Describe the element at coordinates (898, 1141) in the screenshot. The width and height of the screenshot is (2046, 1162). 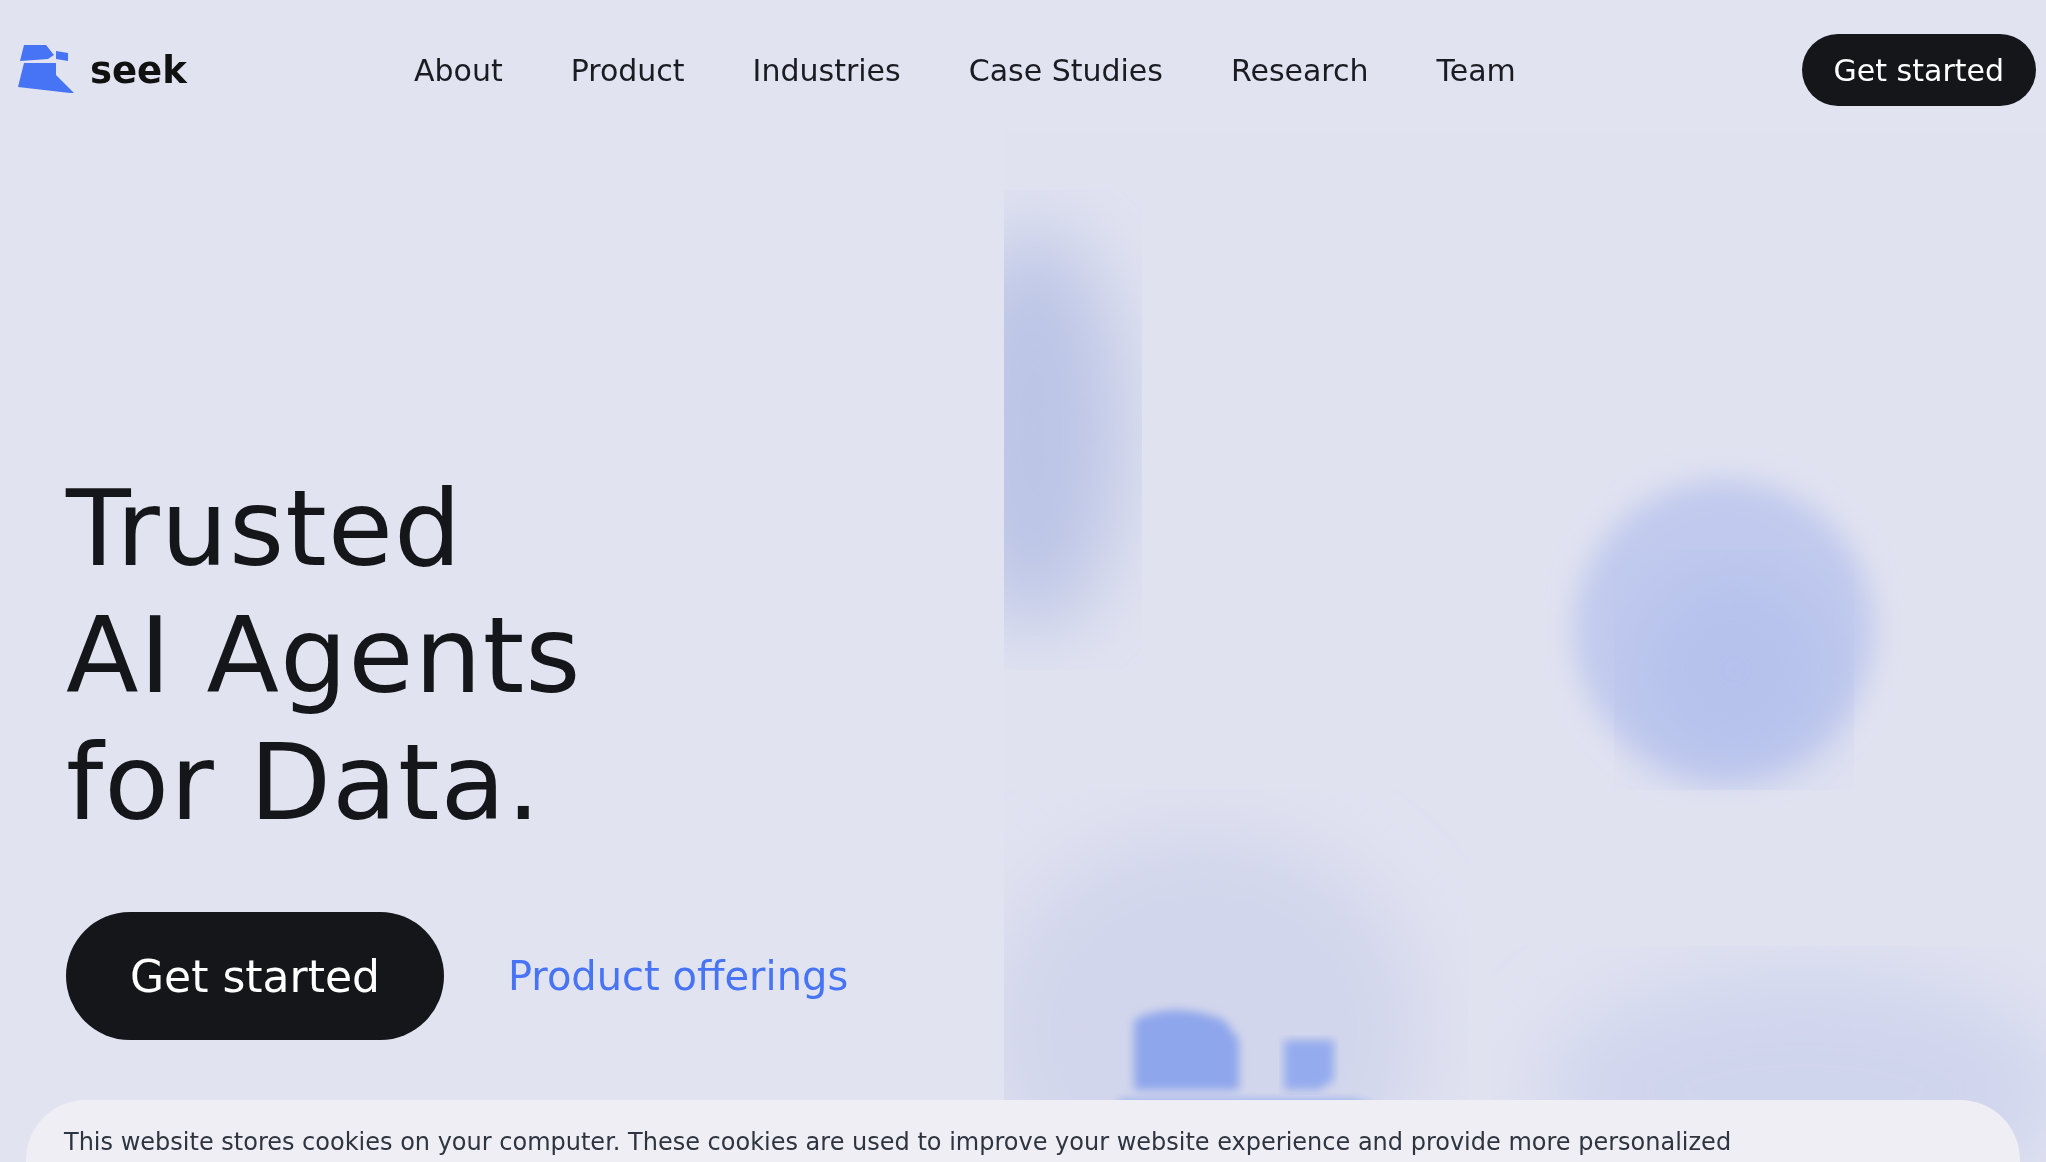
I see `cookie-notice: This website stores cookies on your computer. These cookies are used to improve your website experience and provide more personalized` at that location.